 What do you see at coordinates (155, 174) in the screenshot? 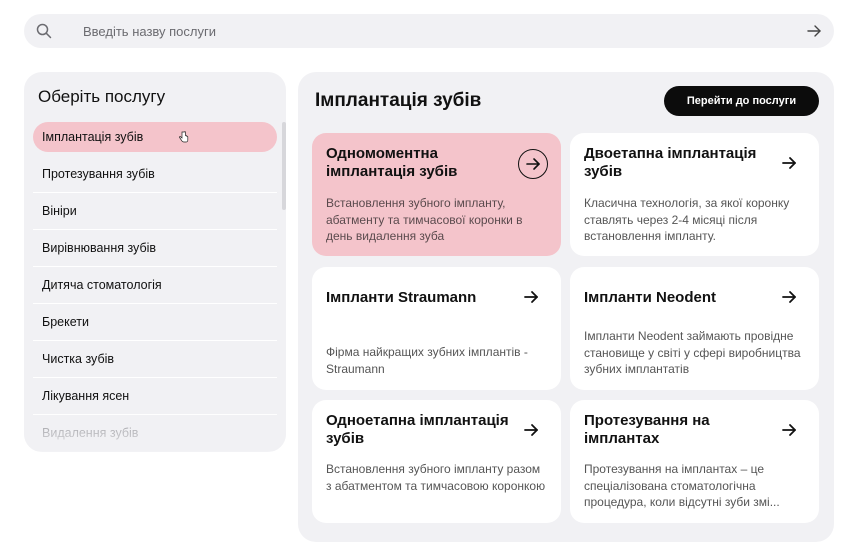
I see `sidebar-item-prosthetics: Протезування зубів` at bounding box center [155, 174].